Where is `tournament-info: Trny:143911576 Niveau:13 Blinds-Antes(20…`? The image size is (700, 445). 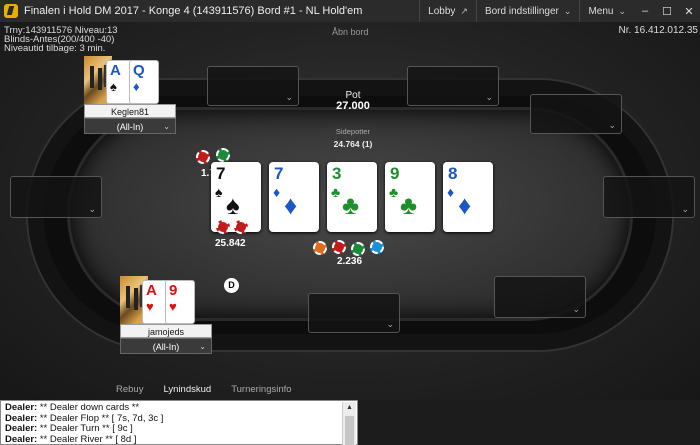
tournament-info: Trny:143911576 Niveau:13 Blinds-Antes(20… is located at coordinates (61, 40).